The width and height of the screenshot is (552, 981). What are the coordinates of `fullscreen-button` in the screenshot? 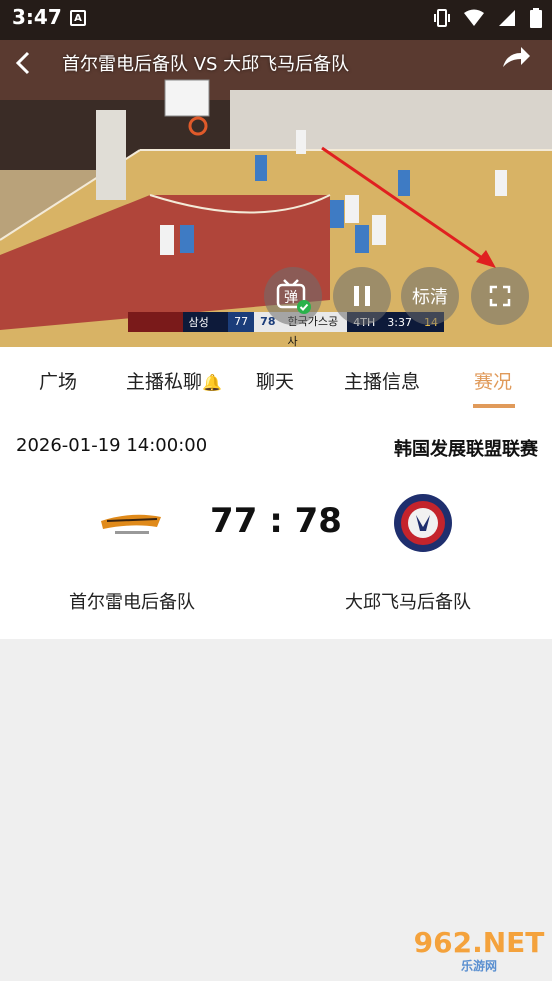 It's located at (500, 296).